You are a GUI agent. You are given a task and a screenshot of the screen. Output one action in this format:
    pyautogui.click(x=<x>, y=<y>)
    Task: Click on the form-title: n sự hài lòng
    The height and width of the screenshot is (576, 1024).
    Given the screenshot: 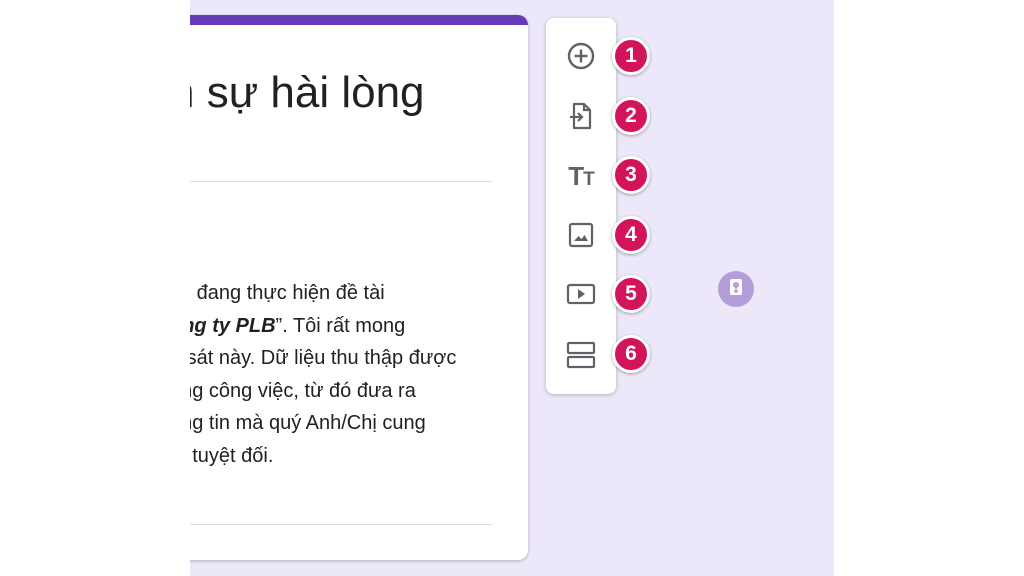 What is the action you would take?
    pyautogui.click(x=307, y=93)
    